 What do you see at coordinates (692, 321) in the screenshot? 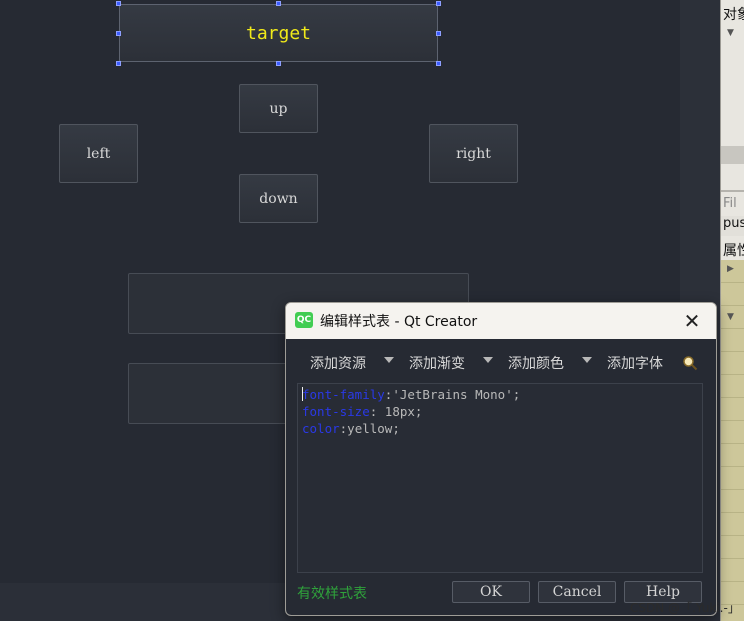
I see `close-icon: ✕` at bounding box center [692, 321].